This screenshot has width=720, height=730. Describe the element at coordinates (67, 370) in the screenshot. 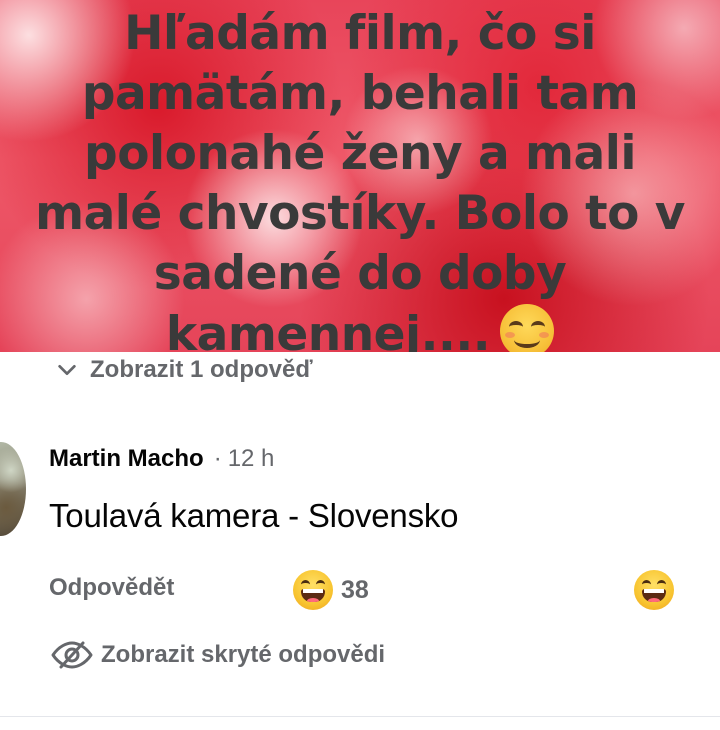

I see `chevron-down-icon` at that location.